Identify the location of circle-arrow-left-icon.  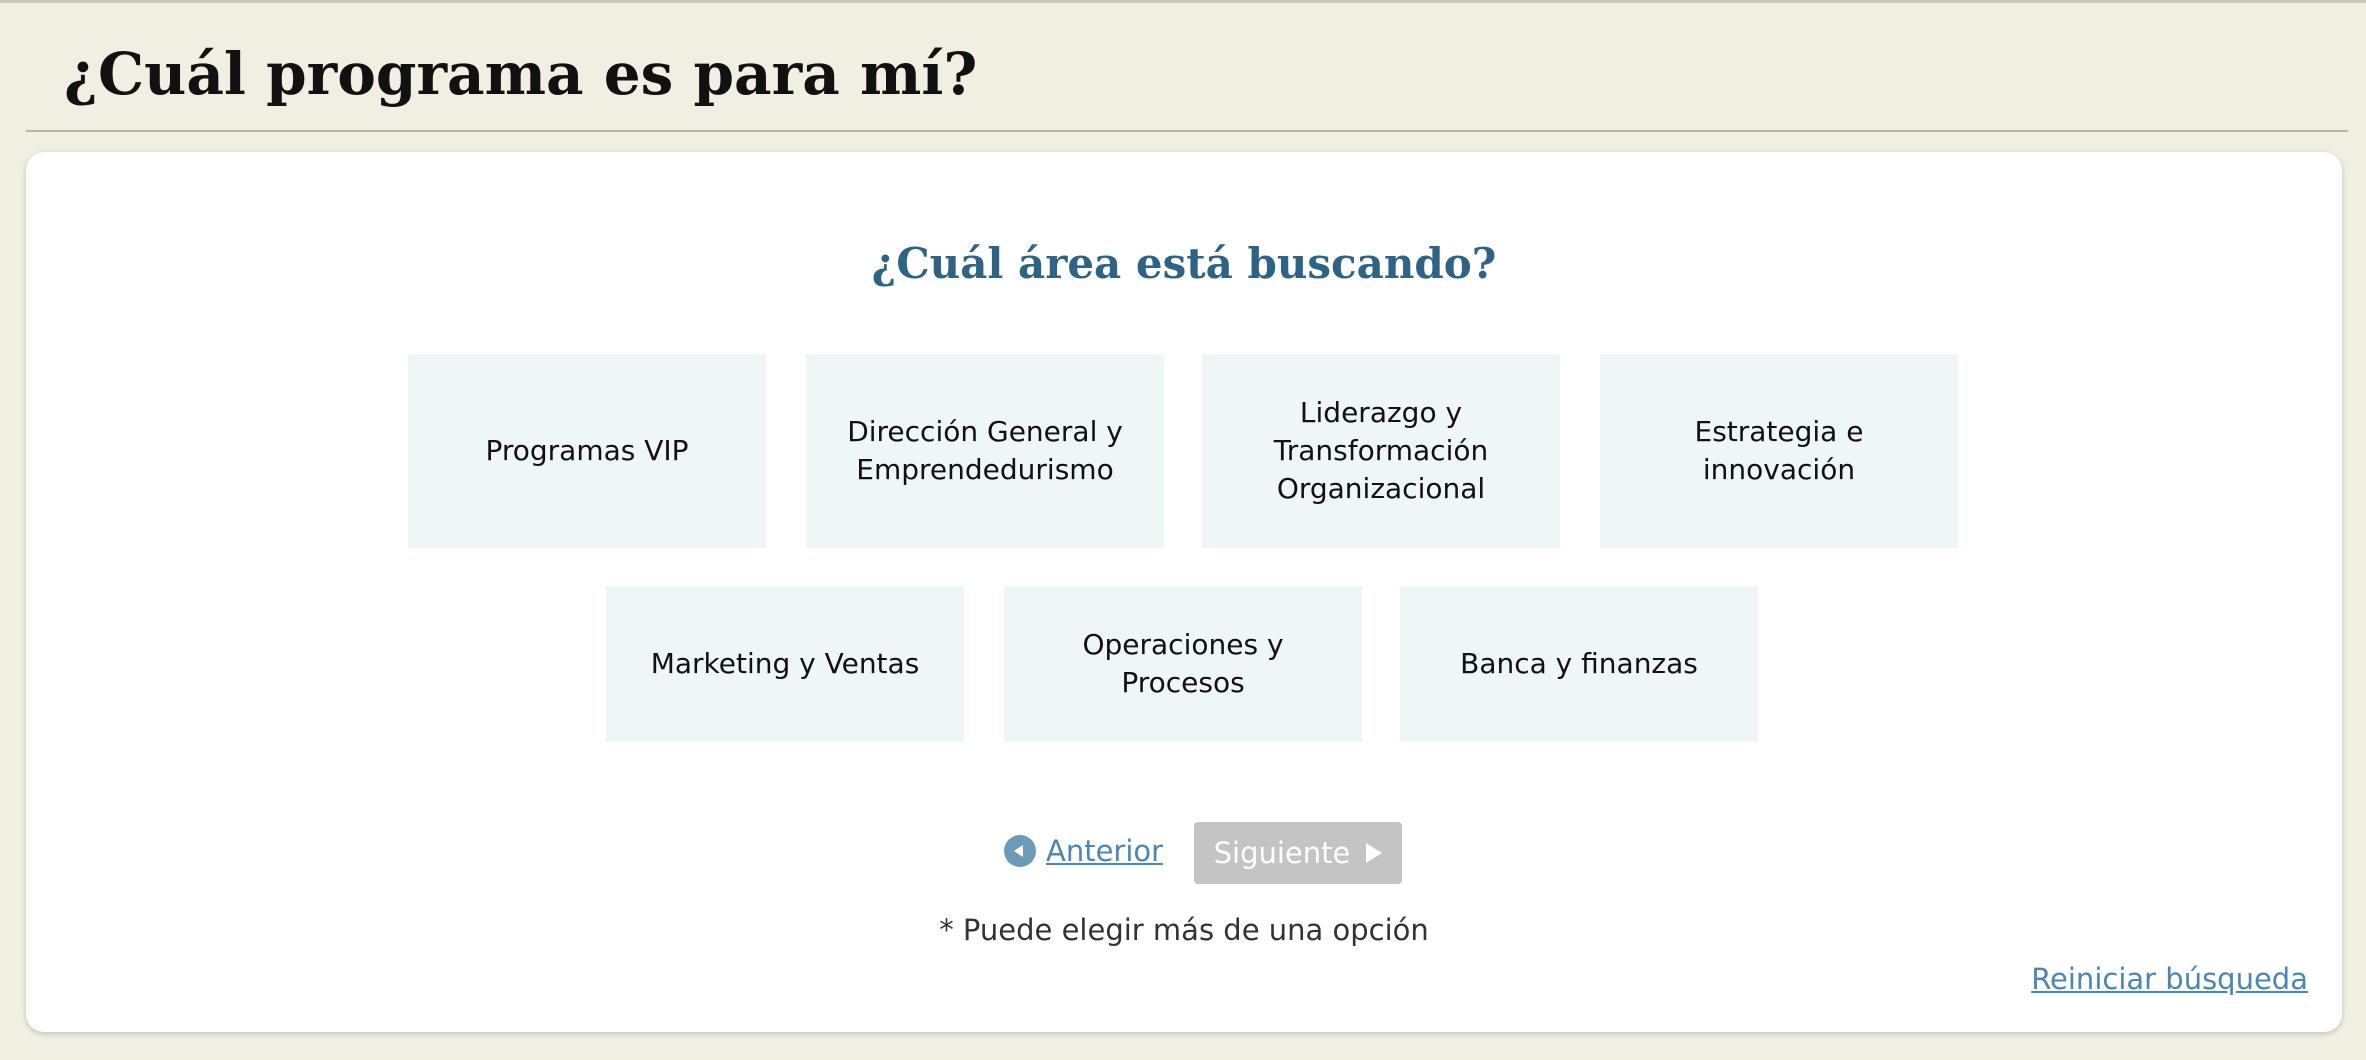
(1020, 851).